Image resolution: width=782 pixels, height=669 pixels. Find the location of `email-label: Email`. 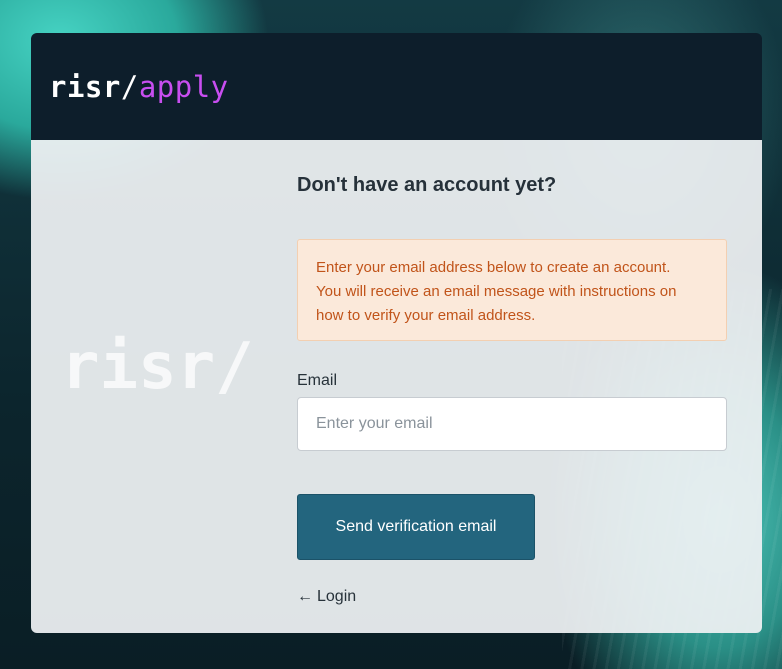

email-label: Email is located at coordinates (317, 380).